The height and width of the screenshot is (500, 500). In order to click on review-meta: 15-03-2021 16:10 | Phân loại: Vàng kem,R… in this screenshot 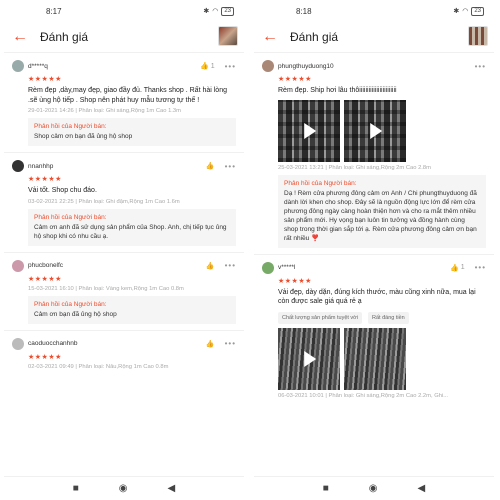, I will do `click(106, 288)`.